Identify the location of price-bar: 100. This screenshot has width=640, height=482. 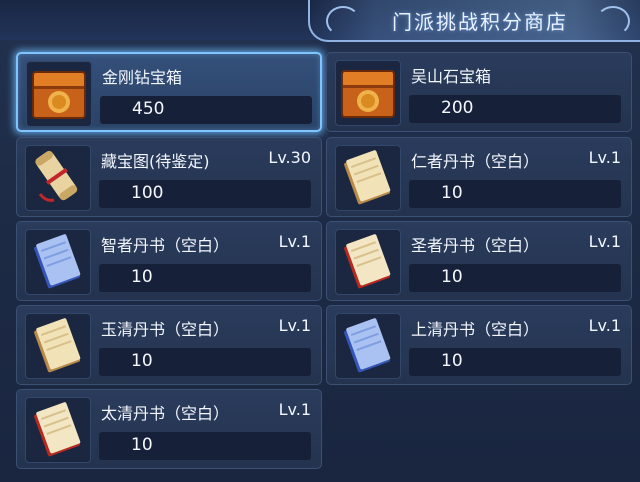
(205, 194).